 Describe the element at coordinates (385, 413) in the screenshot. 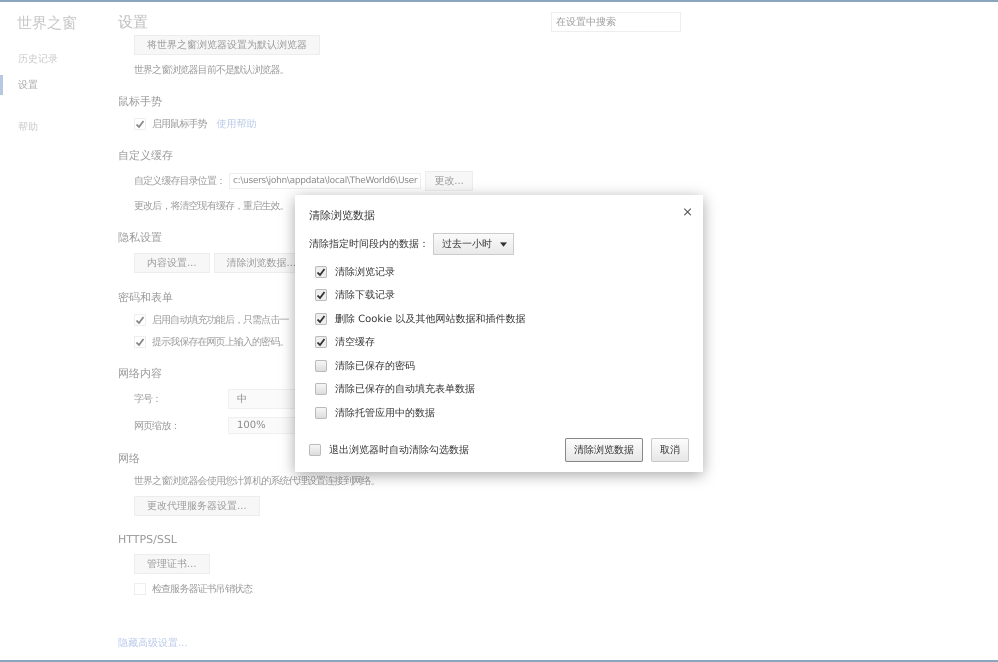

I see `checkbox-label: 清除托管应用中的数据` at that location.